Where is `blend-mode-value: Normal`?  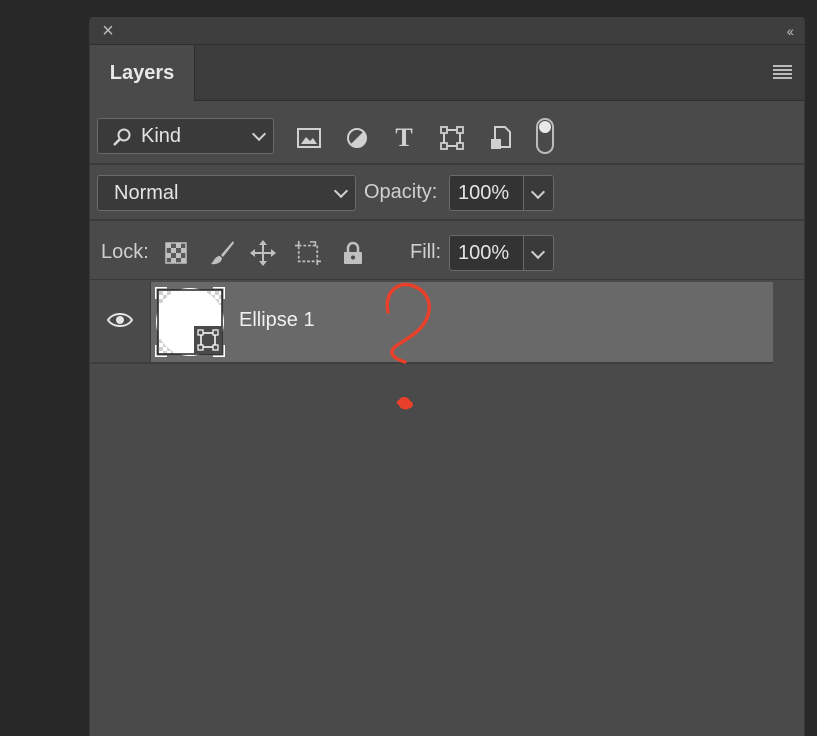 blend-mode-value: Normal is located at coordinates (146, 192).